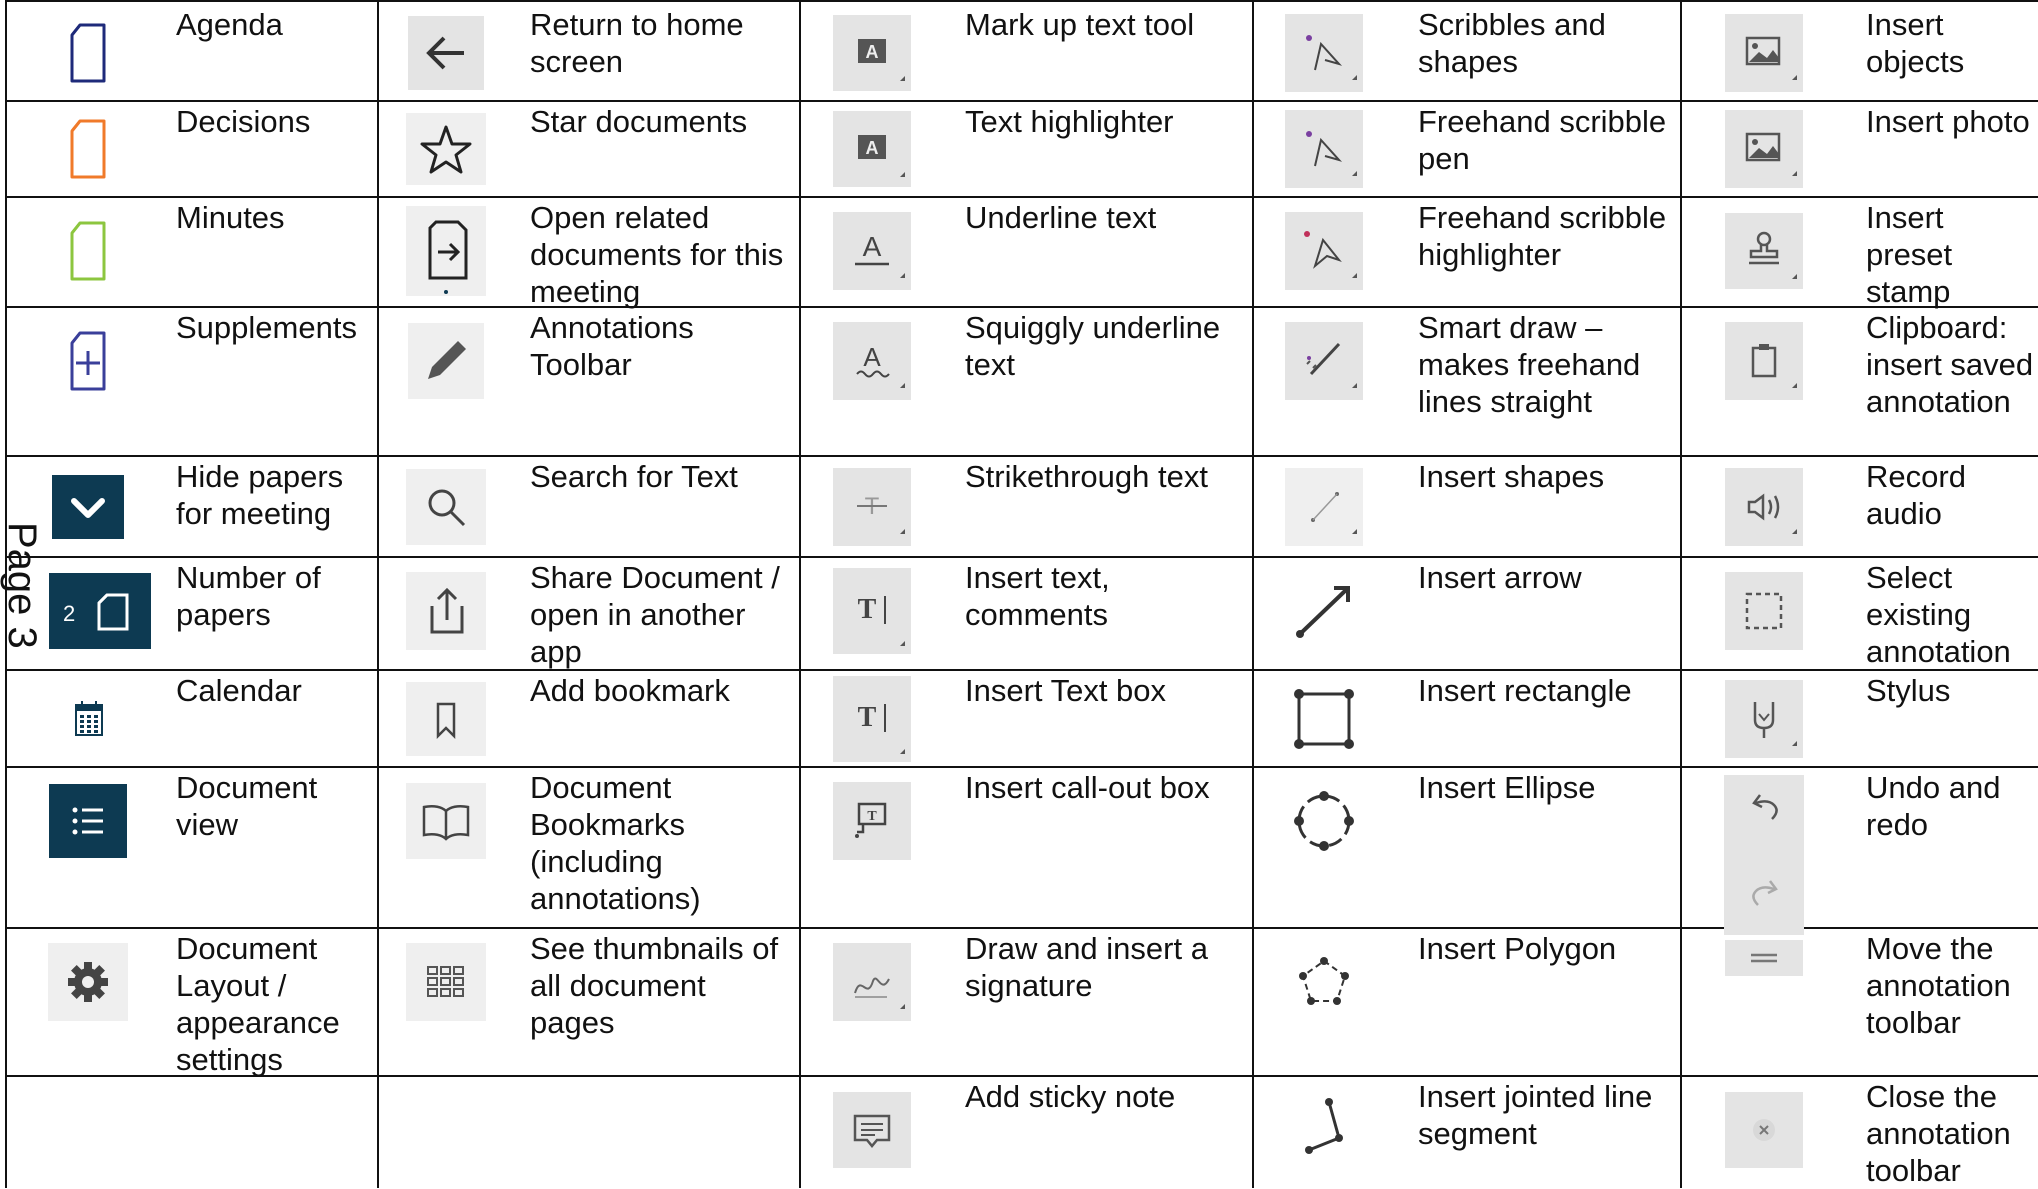  I want to click on cell-label: Calendar, so click(239, 690).